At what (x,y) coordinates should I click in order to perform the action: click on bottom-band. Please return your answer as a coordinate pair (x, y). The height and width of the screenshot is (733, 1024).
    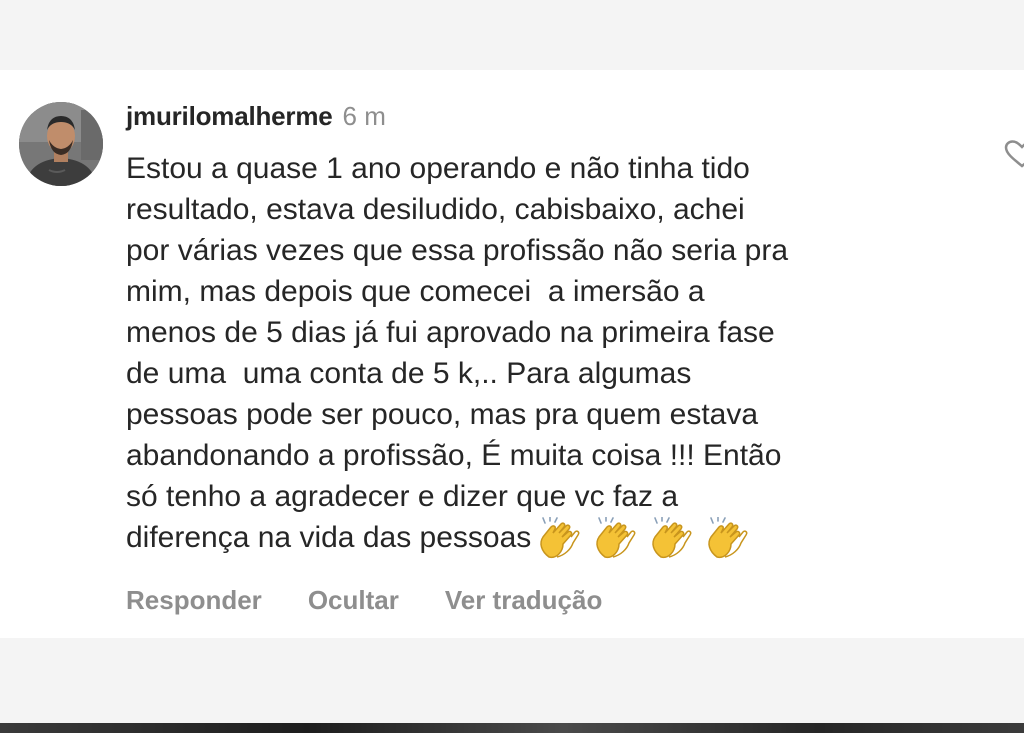
    Looking at the image, I should click on (512, 680).